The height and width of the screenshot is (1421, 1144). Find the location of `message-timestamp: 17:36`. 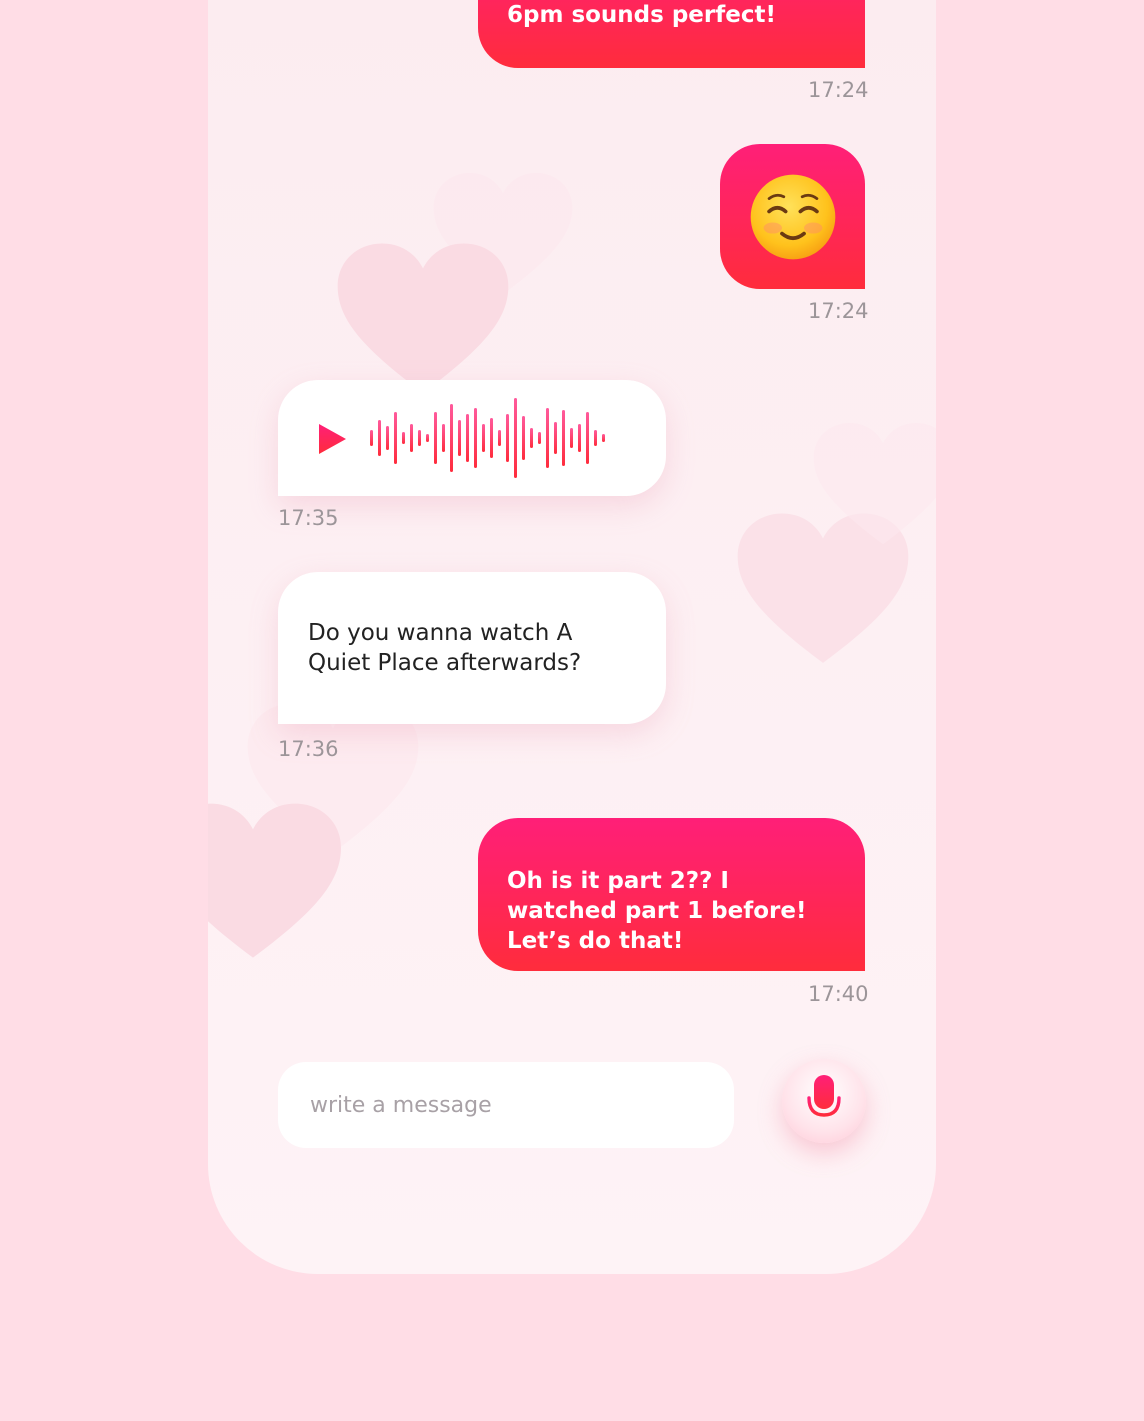

message-timestamp: 17:36 is located at coordinates (308, 749).